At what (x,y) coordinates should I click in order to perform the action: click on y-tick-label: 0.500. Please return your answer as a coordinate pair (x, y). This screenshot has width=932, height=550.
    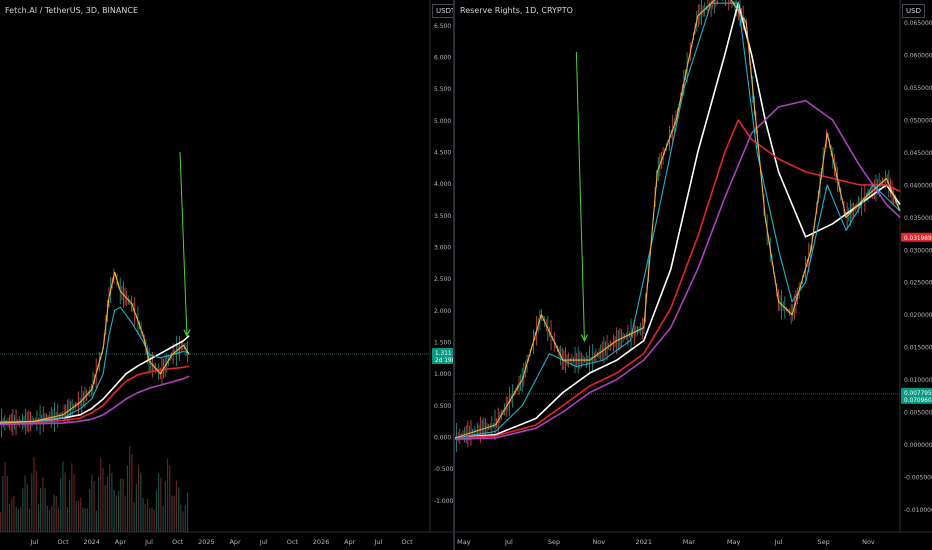
    Looking at the image, I should click on (442, 406).